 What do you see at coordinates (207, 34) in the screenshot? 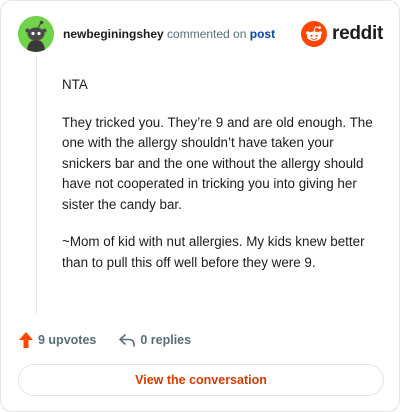
I see `action-text: commented on` at bounding box center [207, 34].